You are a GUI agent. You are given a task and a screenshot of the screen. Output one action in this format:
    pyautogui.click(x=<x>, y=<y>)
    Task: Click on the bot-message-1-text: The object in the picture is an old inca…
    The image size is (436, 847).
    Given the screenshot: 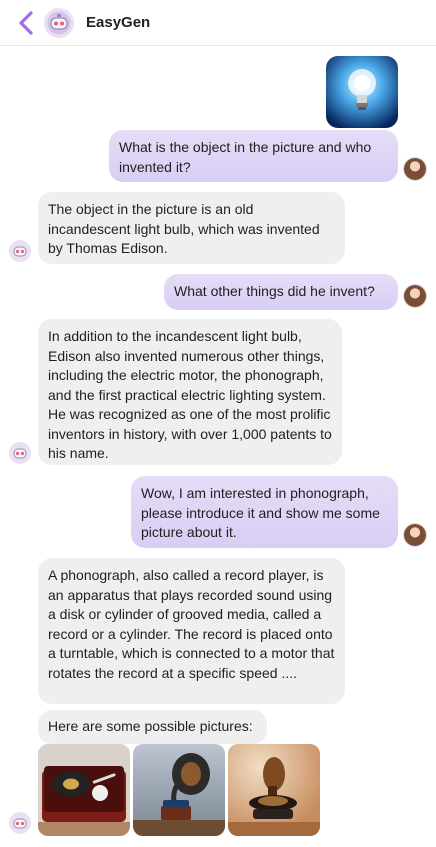 What is the action you would take?
    pyautogui.click(x=184, y=228)
    